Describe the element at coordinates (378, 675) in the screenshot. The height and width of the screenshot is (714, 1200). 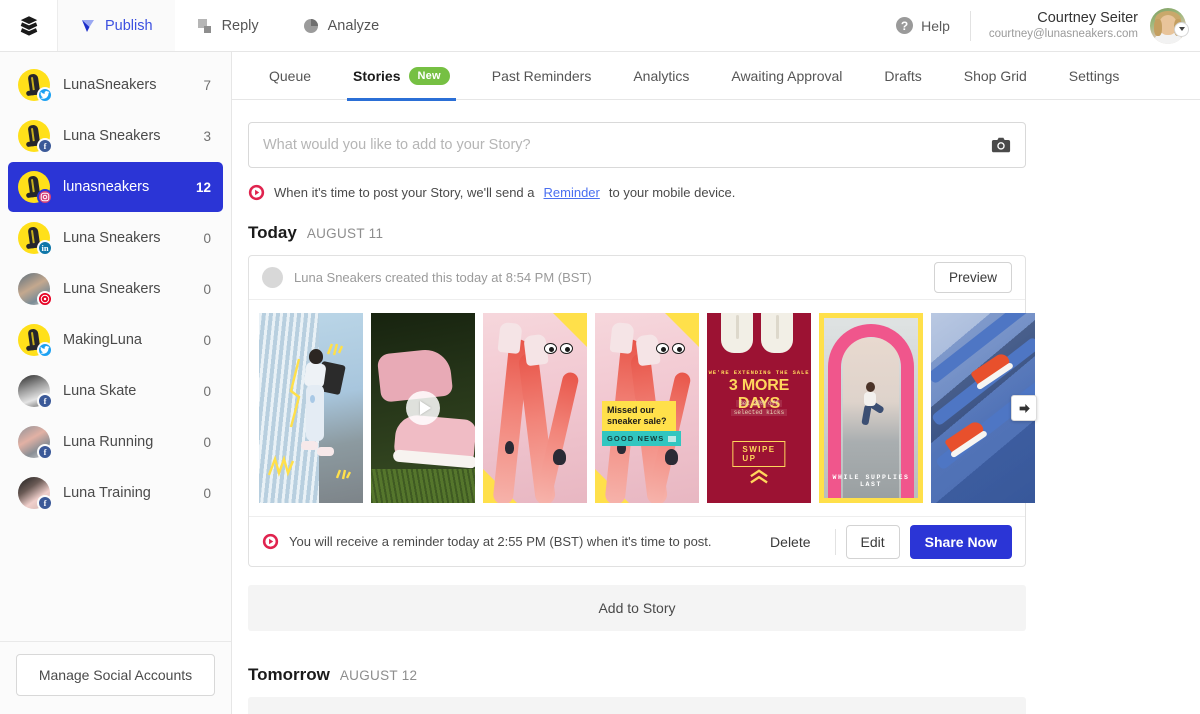
I see `day-date: AUGUST 12` at that location.